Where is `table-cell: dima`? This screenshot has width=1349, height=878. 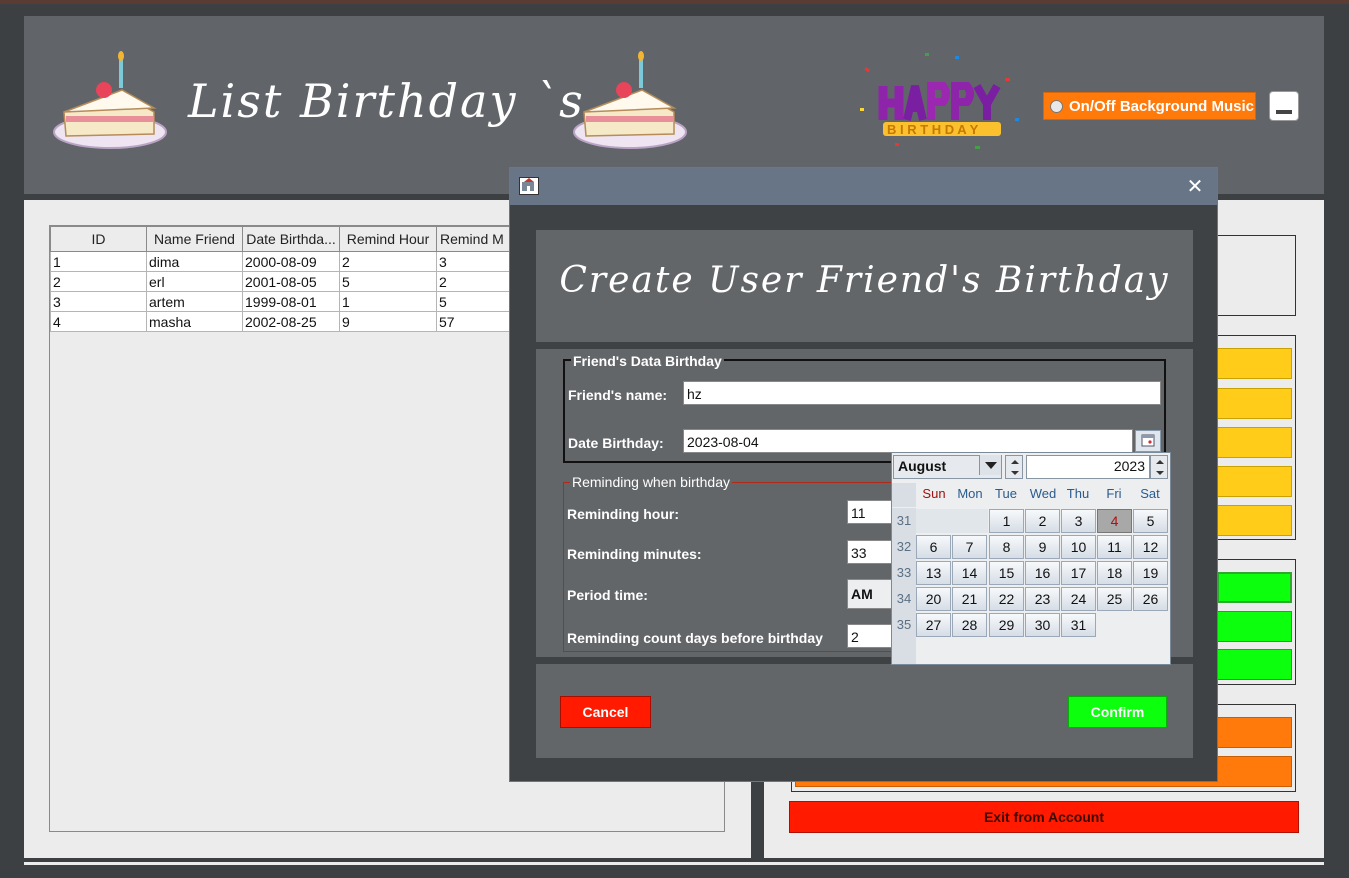
table-cell: dima is located at coordinates (194, 261).